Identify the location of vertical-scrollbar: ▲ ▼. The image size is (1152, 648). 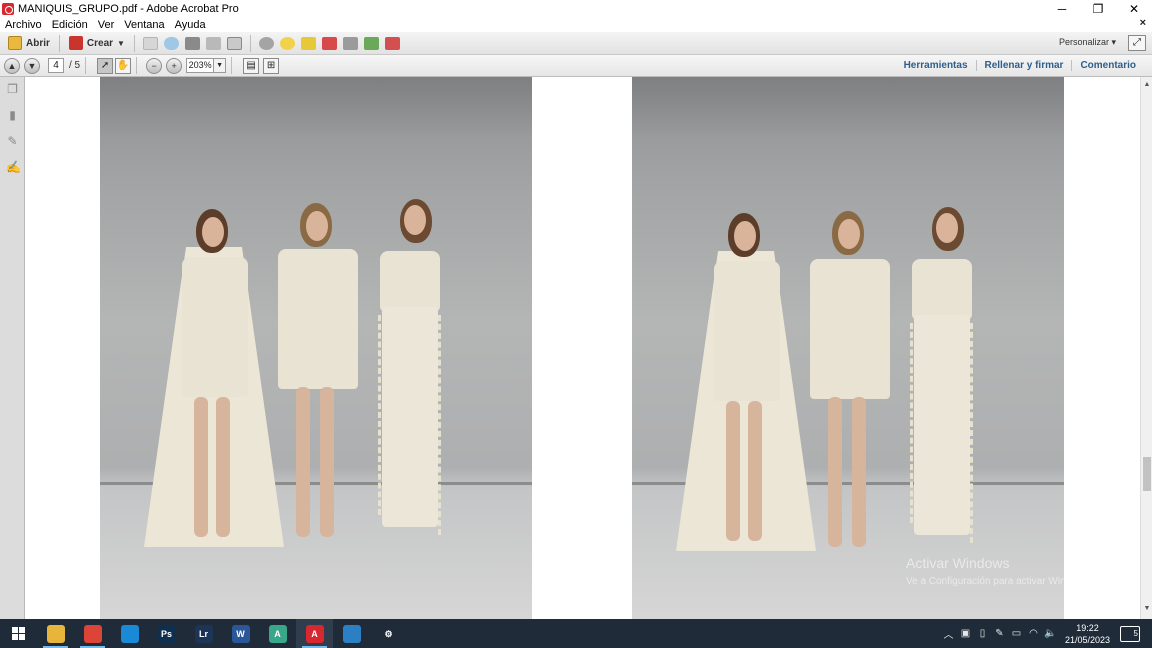
(1146, 348).